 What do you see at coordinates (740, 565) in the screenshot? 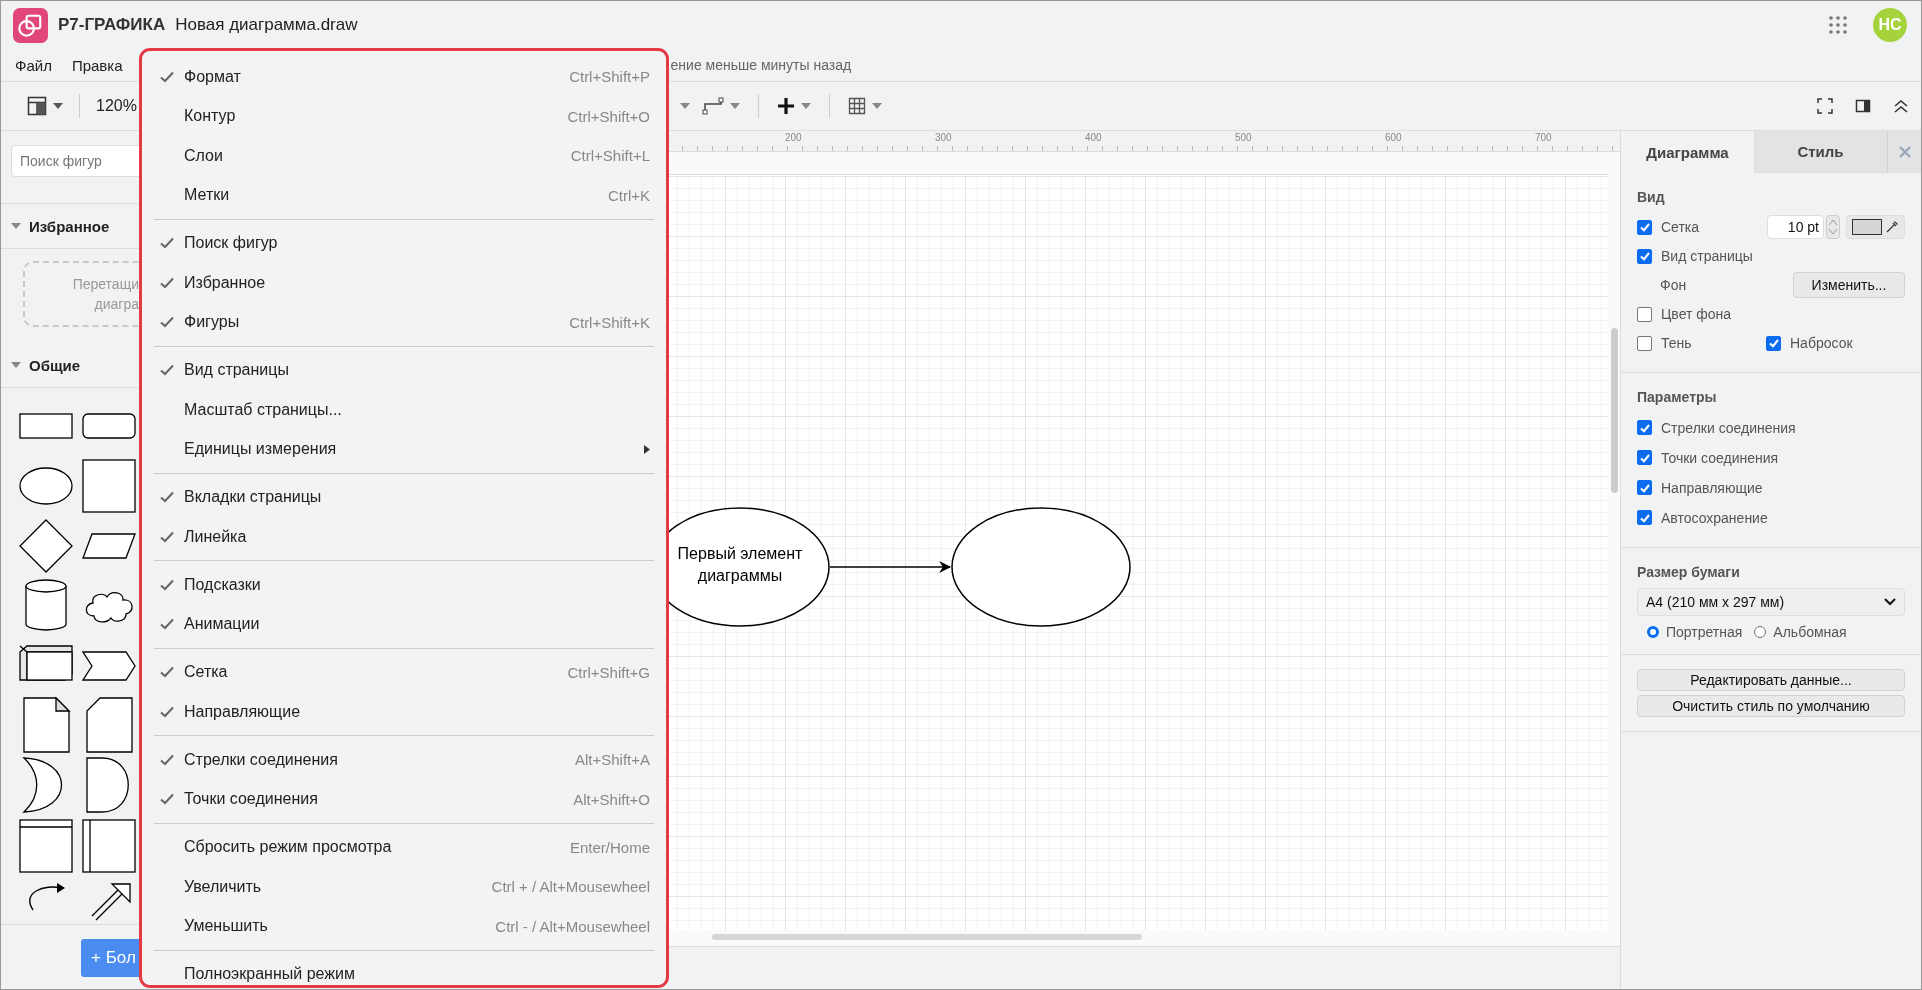
I see `shape-label: Первый элемент диаграммы` at bounding box center [740, 565].